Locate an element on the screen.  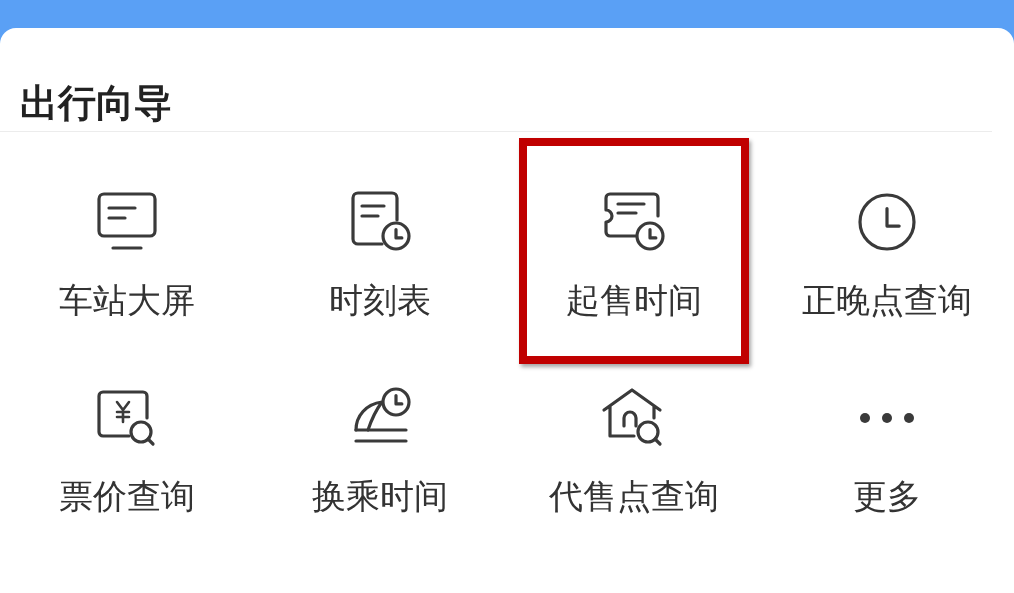
shortcut-label: 正晚点查询 is located at coordinates (887, 300).